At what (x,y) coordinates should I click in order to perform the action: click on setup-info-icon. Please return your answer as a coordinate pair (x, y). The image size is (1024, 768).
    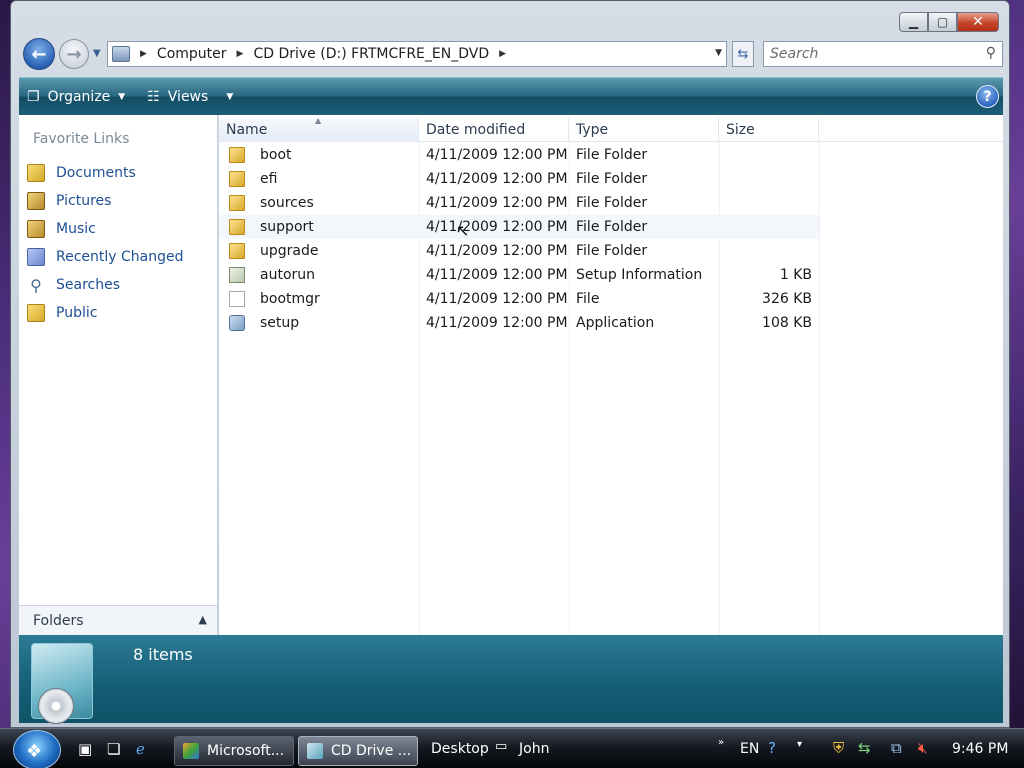
    Looking at the image, I should click on (237, 275).